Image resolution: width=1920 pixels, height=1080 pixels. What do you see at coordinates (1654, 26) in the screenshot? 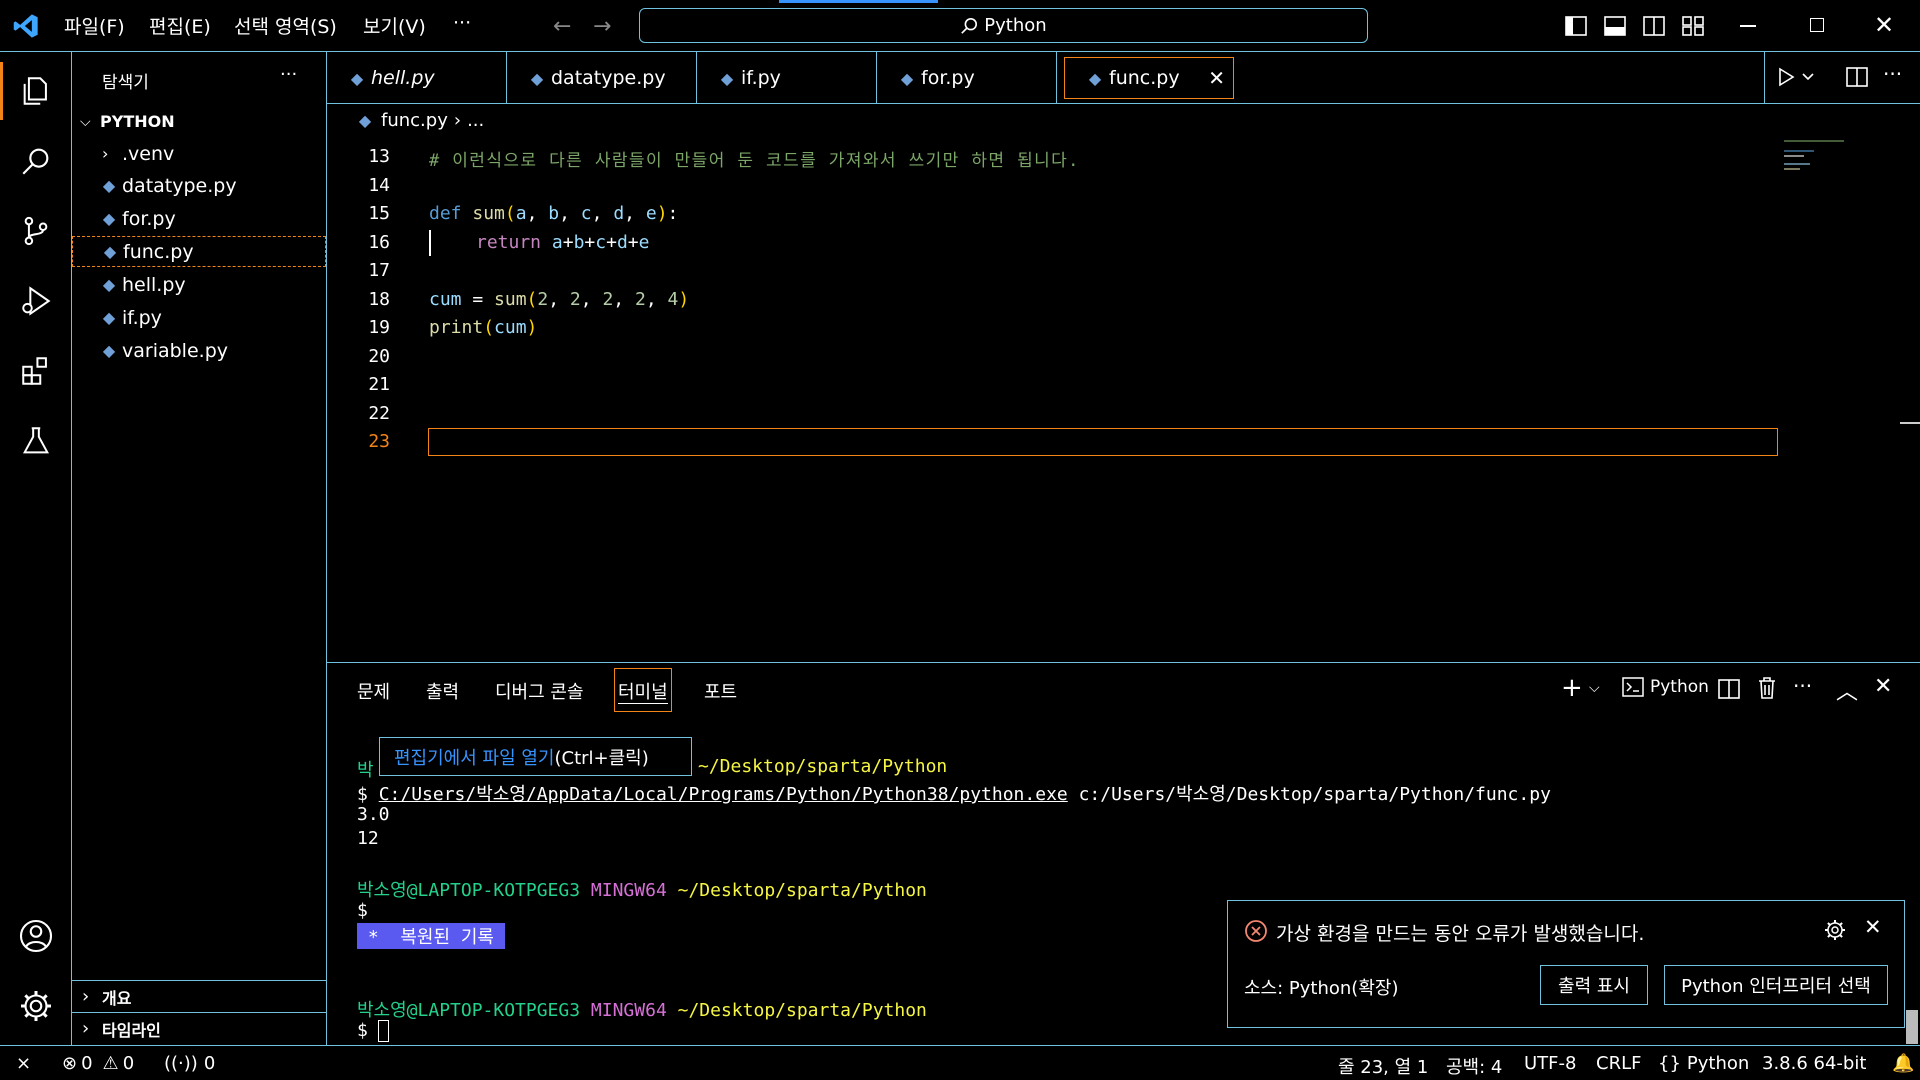
I see `toggle-secondary-sidebar-icon` at bounding box center [1654, 26].